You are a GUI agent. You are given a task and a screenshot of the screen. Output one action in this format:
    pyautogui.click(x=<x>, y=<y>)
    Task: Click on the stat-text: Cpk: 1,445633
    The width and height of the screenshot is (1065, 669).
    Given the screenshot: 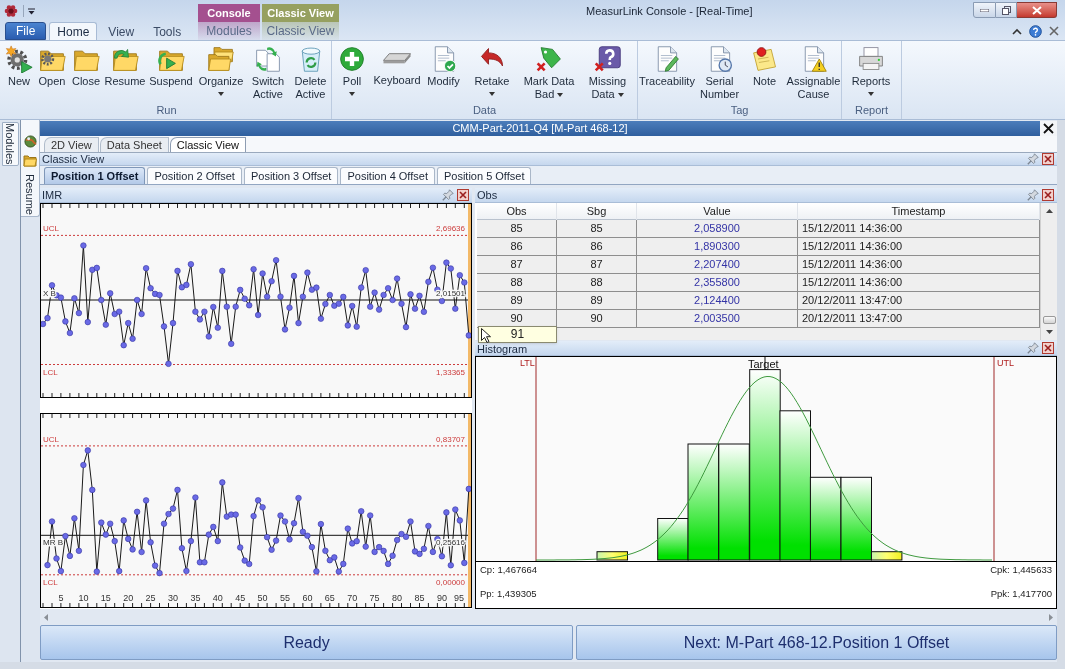 What is the action you would take?
    pyautogui.click(x=1021, y=569)
    